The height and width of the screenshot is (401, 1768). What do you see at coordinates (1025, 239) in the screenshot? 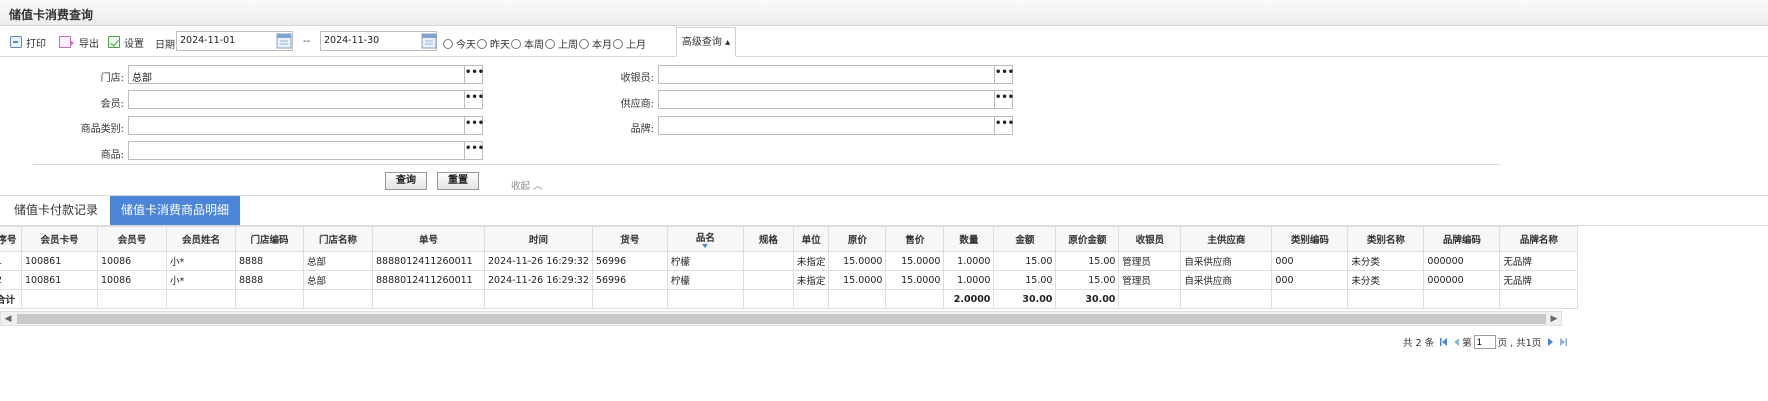
I see `column-header: 金额` at bounding box center [1025, 239].